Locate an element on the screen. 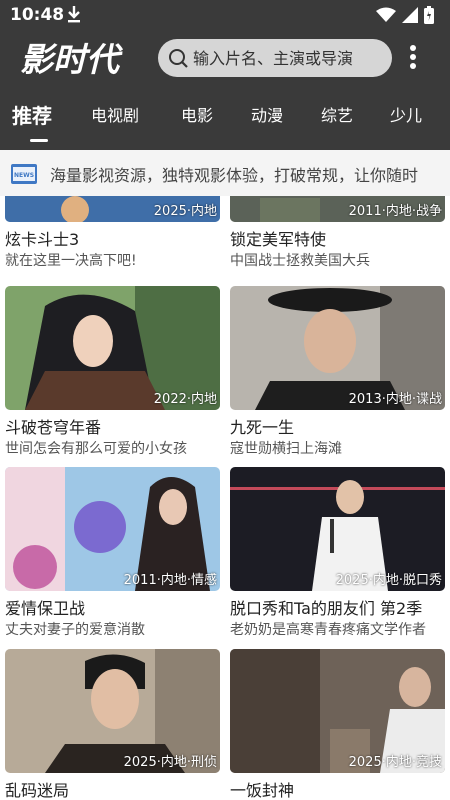 This screenshot has width=450, height=800. video-title: 爱情保卫战 is located at coordinates (45, 608).